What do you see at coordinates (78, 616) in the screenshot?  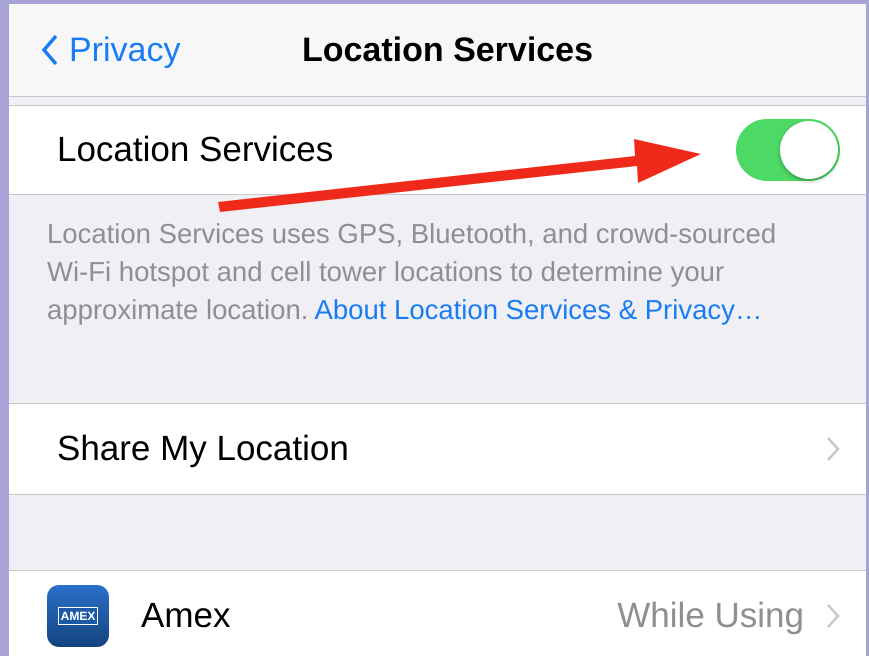 I see `app-icon: AMEX` at bounding box center [78, 616].